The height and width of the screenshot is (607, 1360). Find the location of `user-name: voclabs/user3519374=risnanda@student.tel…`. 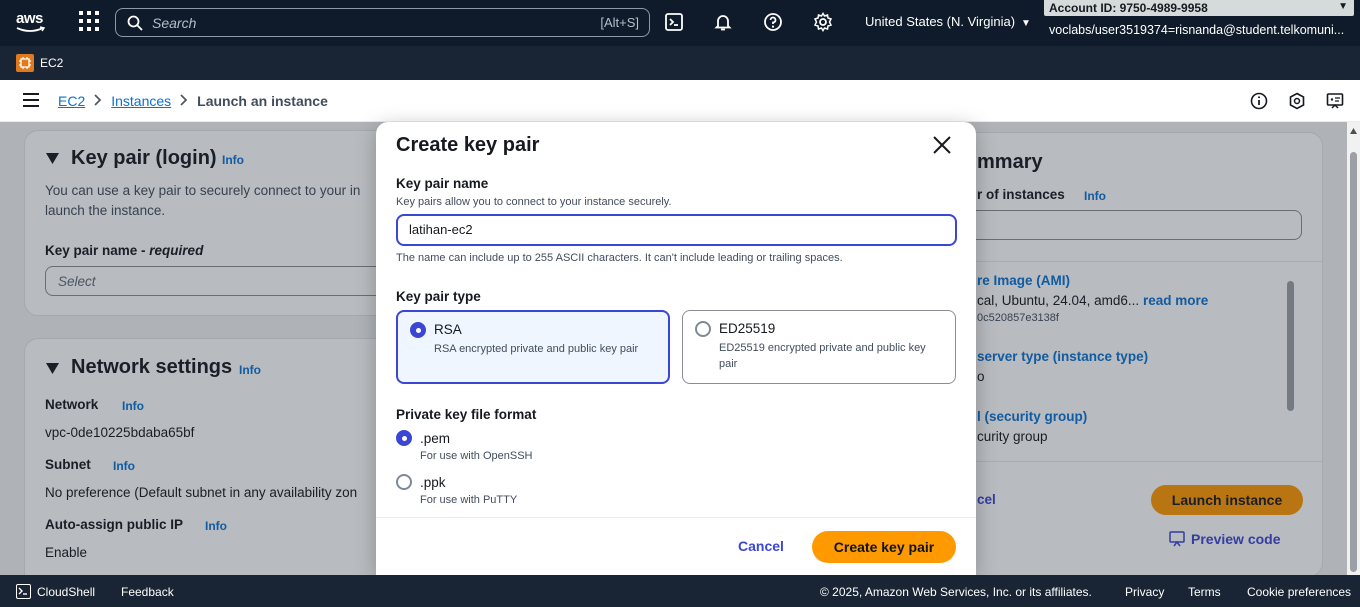

user-name: voclabs/user3519374=risnanda@student.tel… is located at coordinates (1201, 30).